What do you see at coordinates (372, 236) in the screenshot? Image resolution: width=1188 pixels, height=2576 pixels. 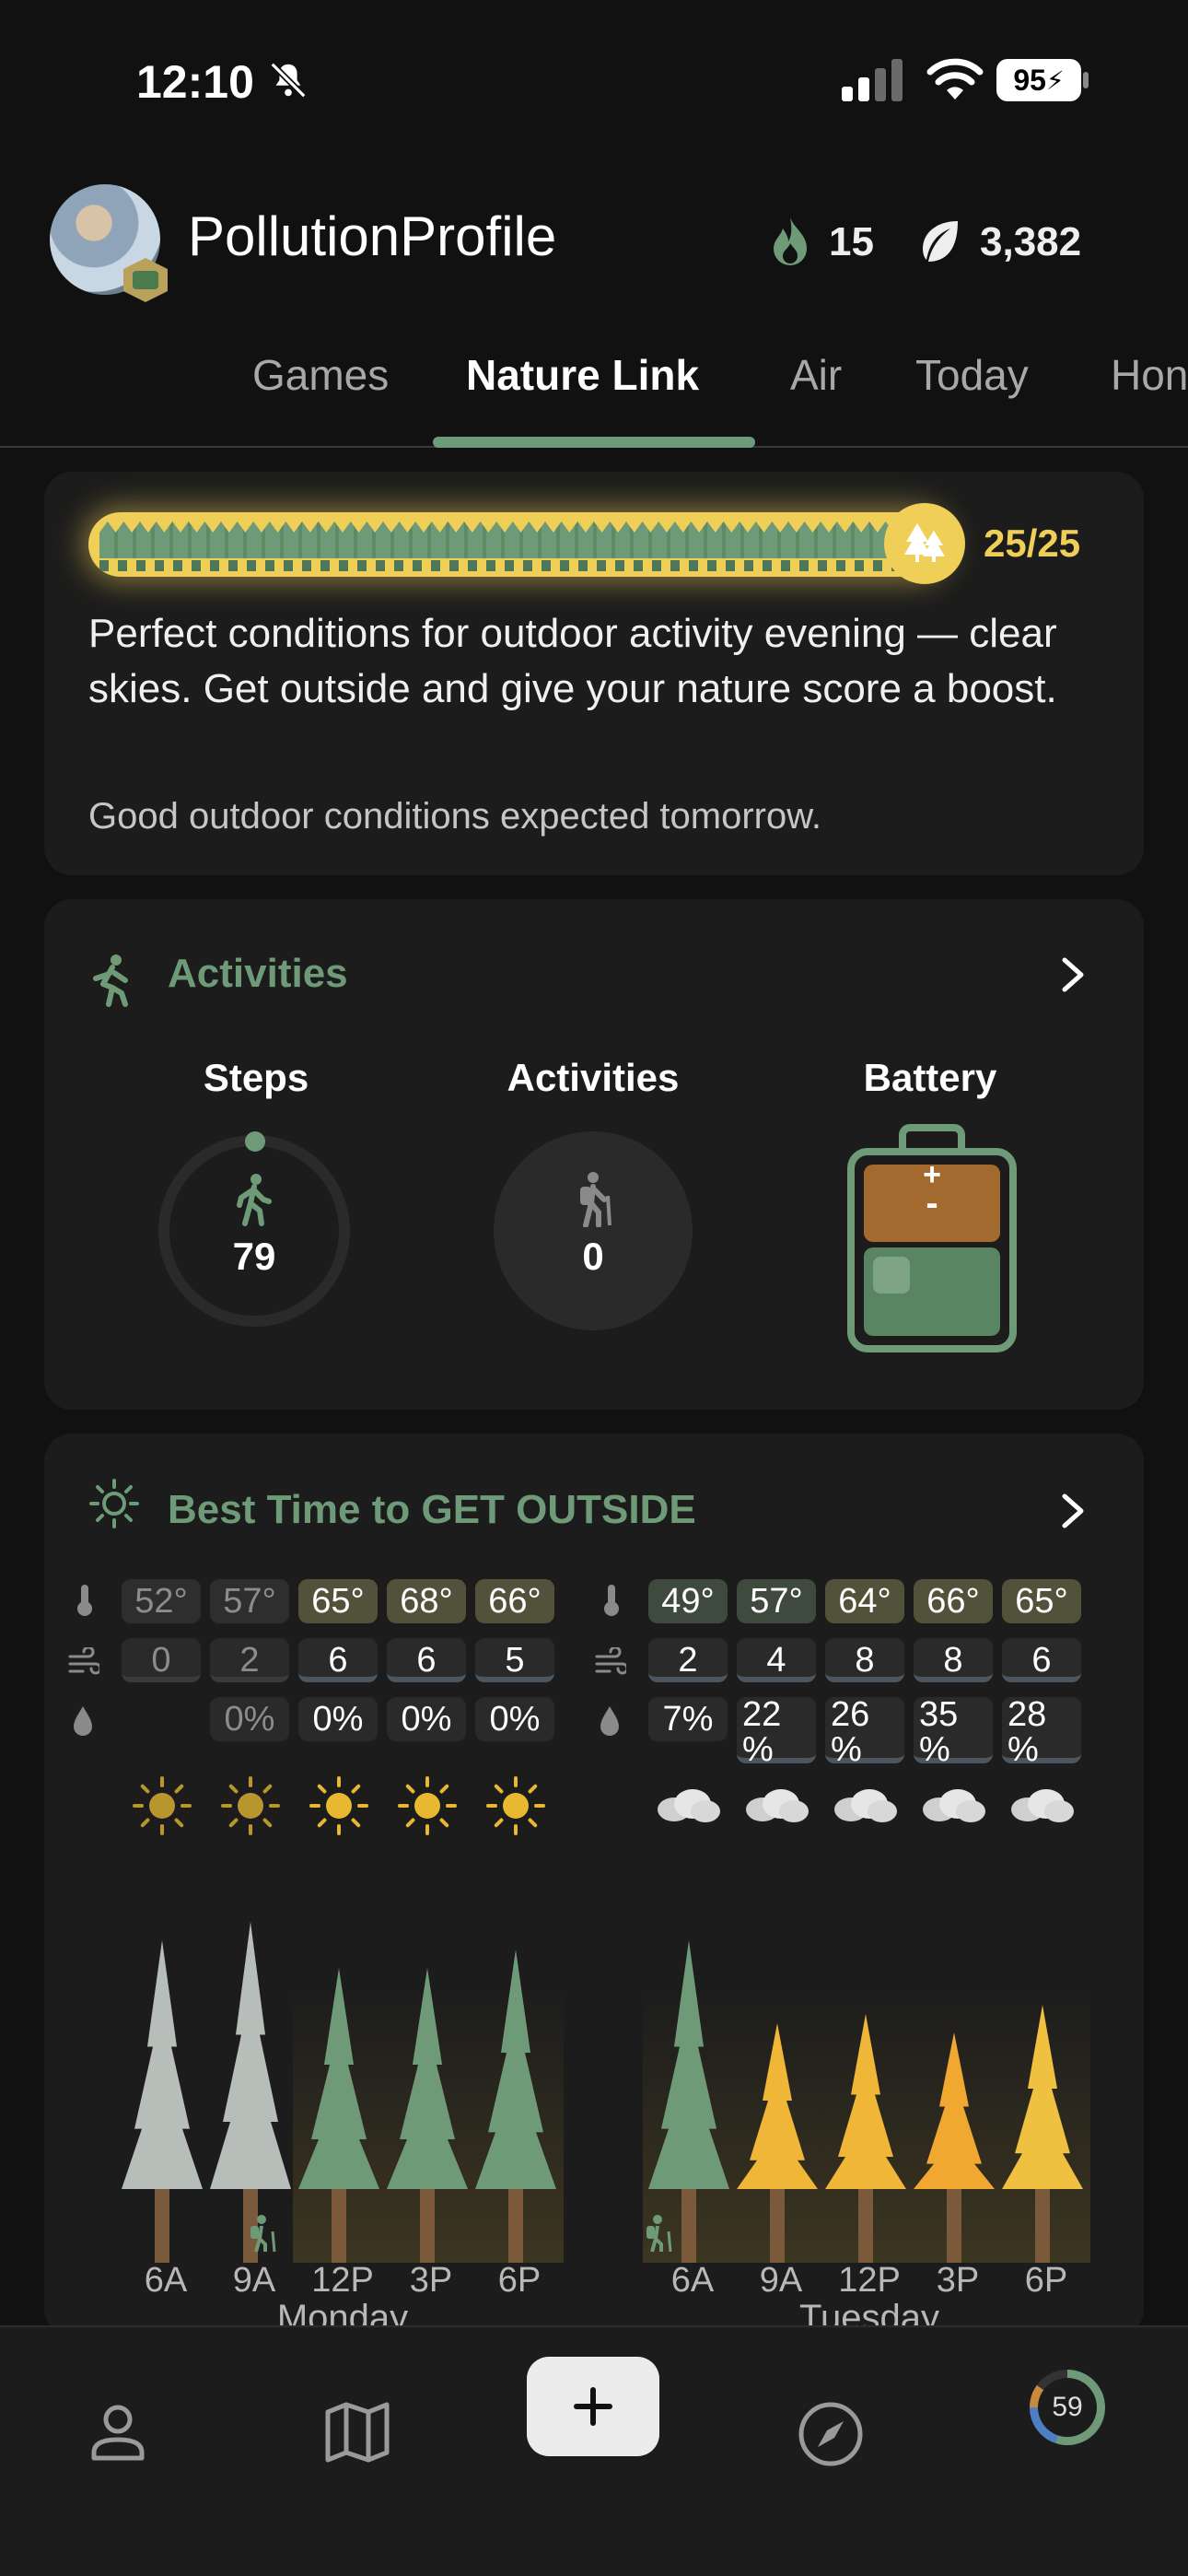 I see `profile-name: PollutionProfile` at bounding box center [372, 236].